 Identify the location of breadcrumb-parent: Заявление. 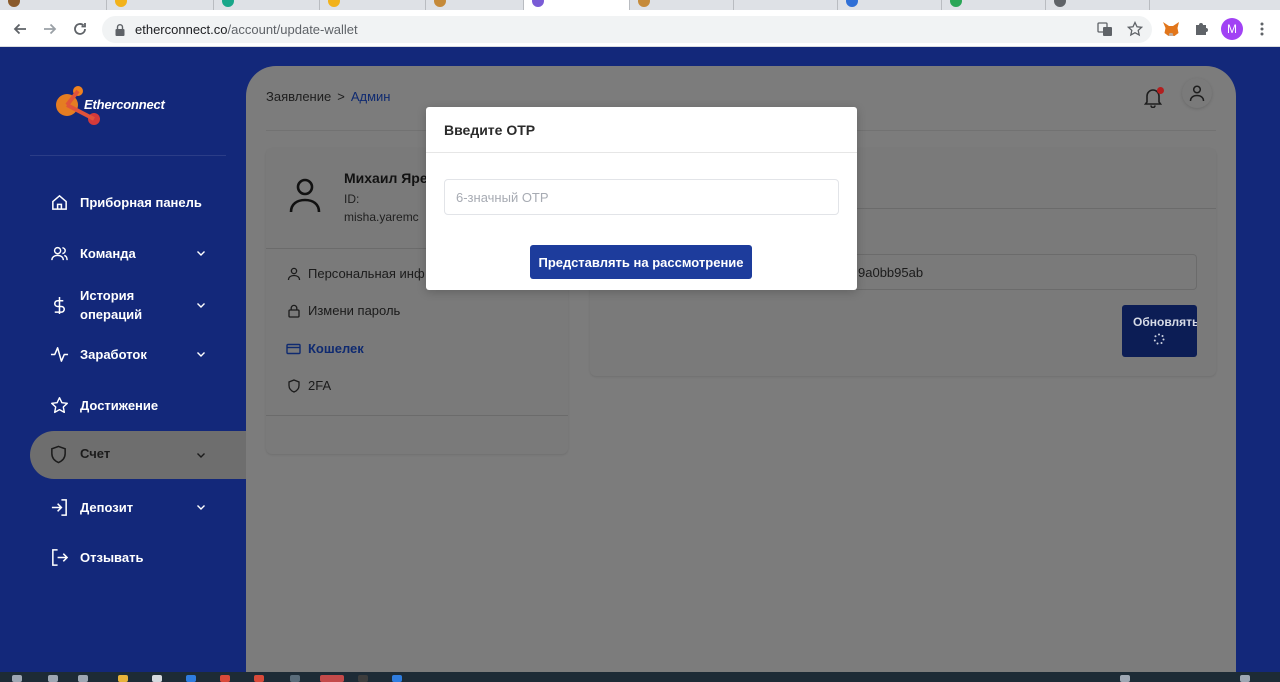
(298, 96).